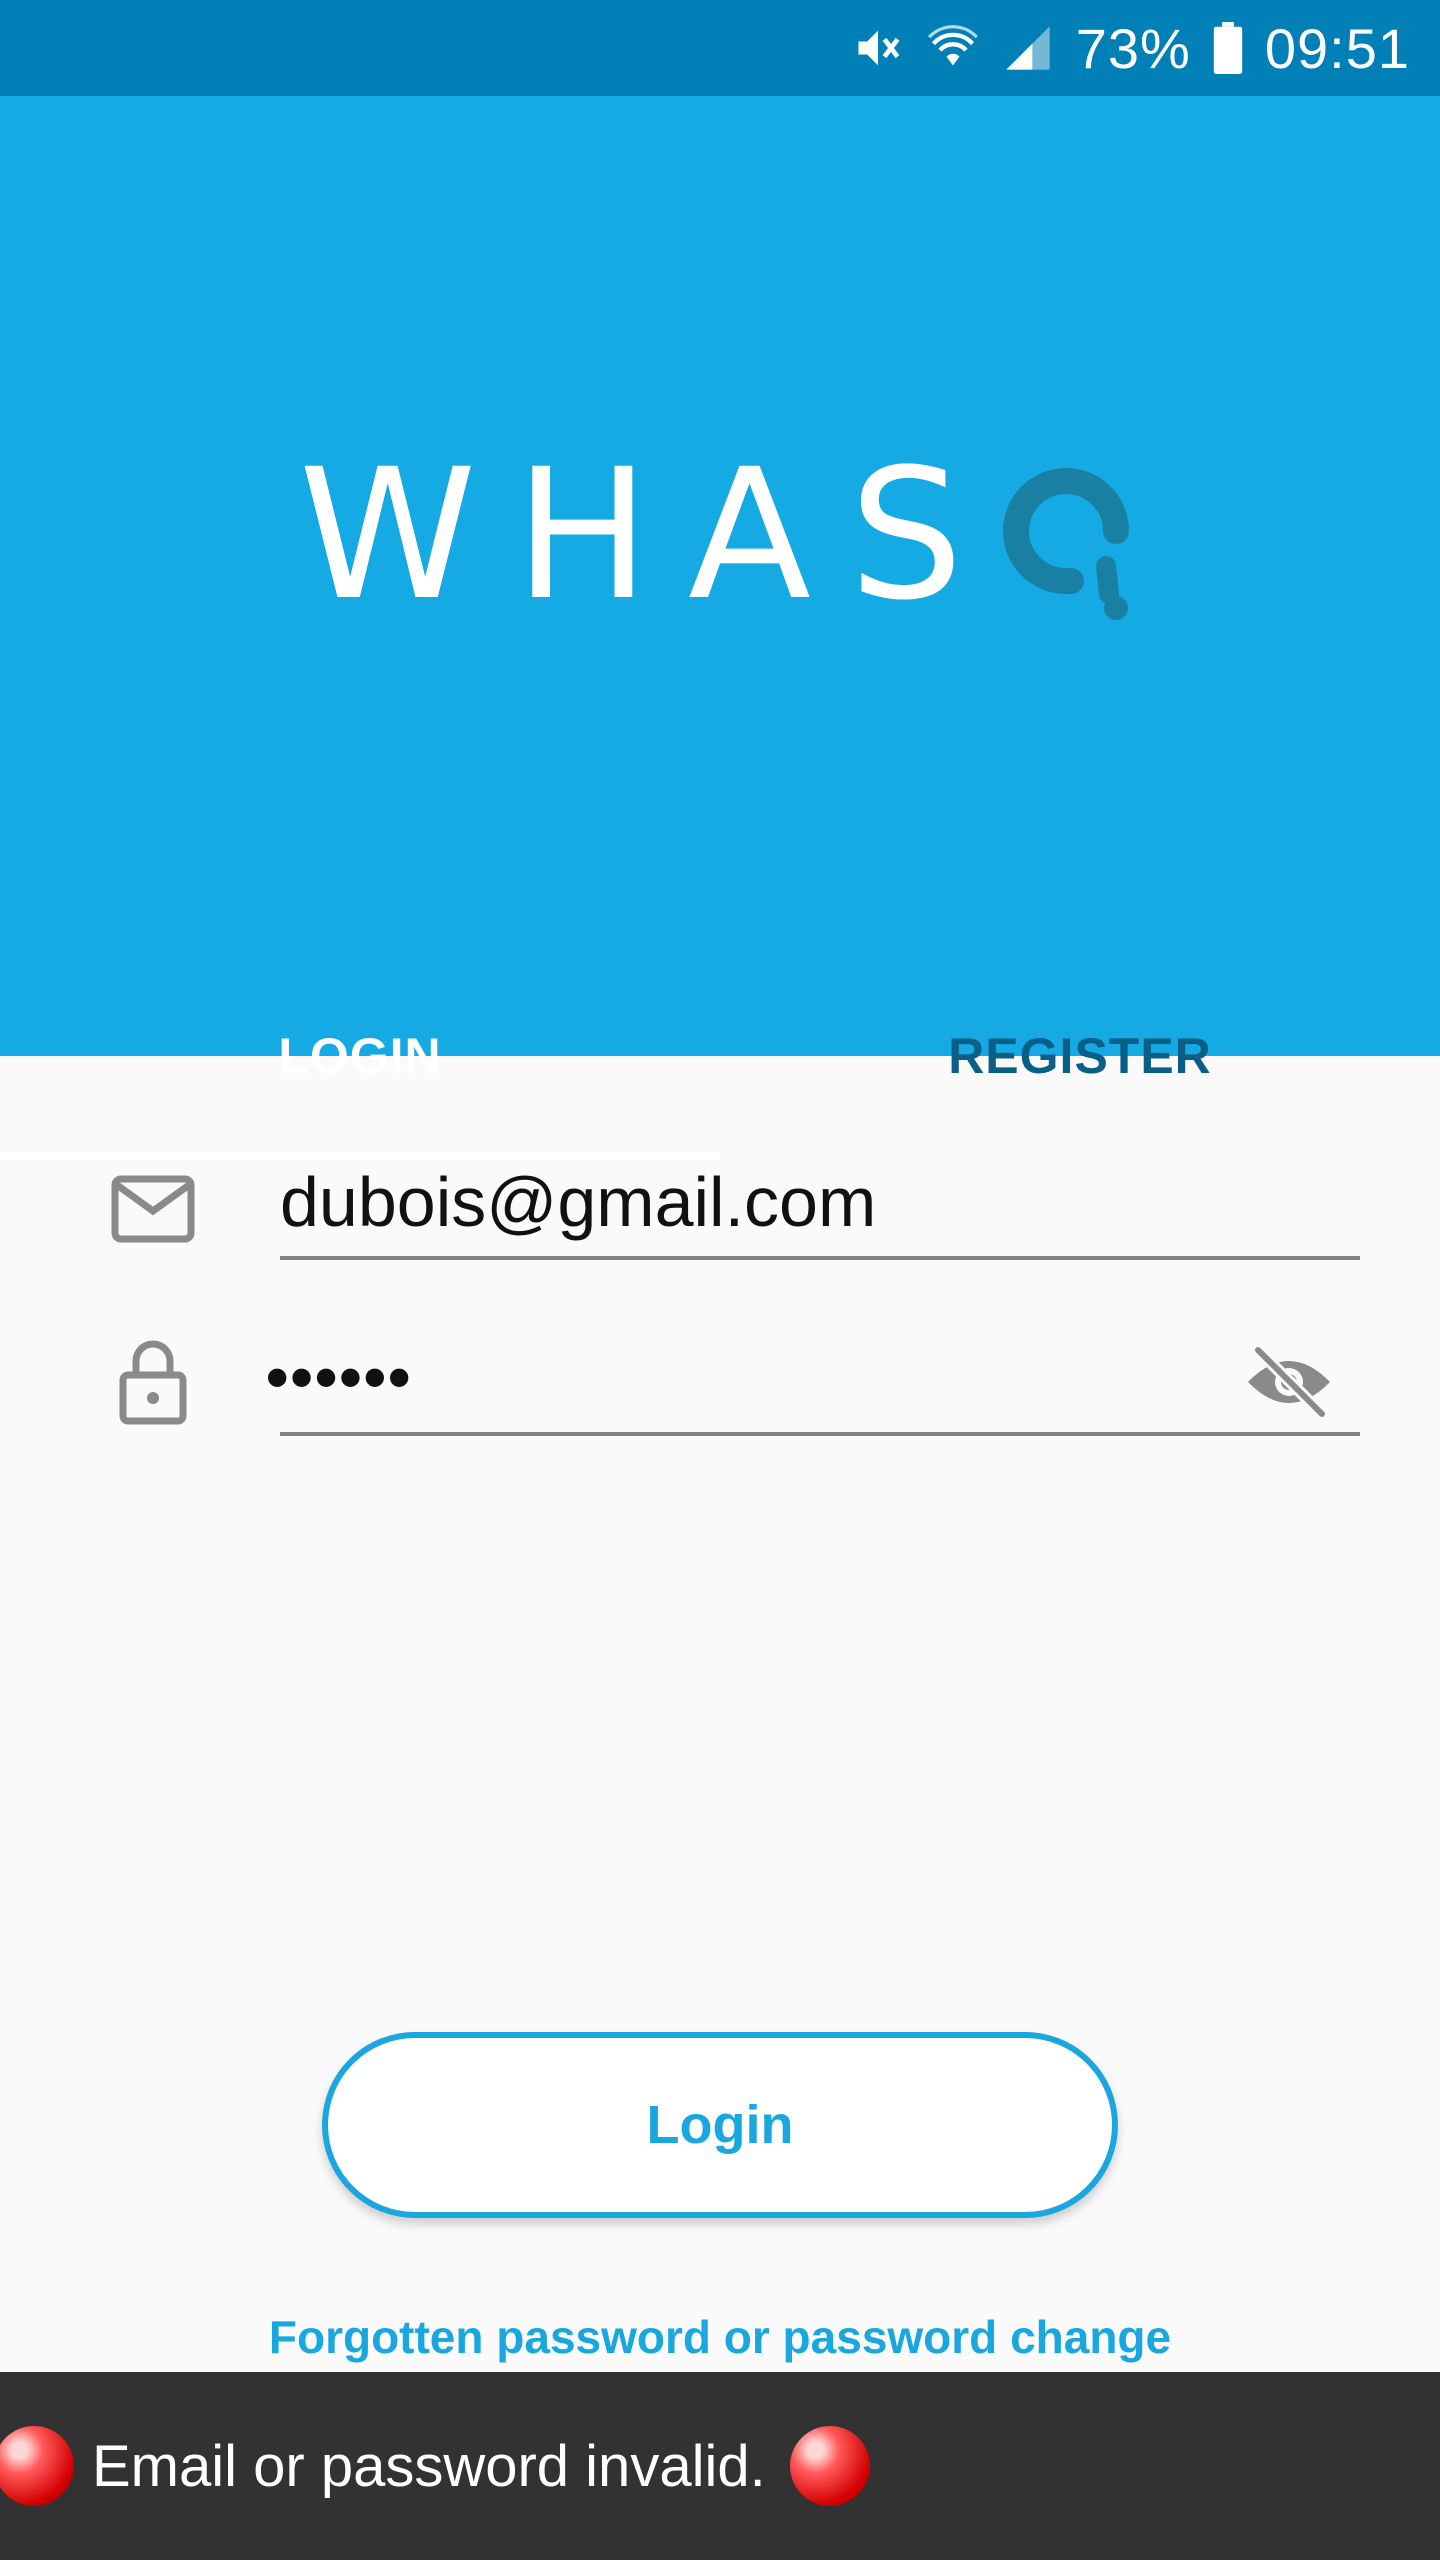 This screenshot has height=2560, width=1440. I want to click on email-row: dubois@gmail.com, so click(720, 1215).